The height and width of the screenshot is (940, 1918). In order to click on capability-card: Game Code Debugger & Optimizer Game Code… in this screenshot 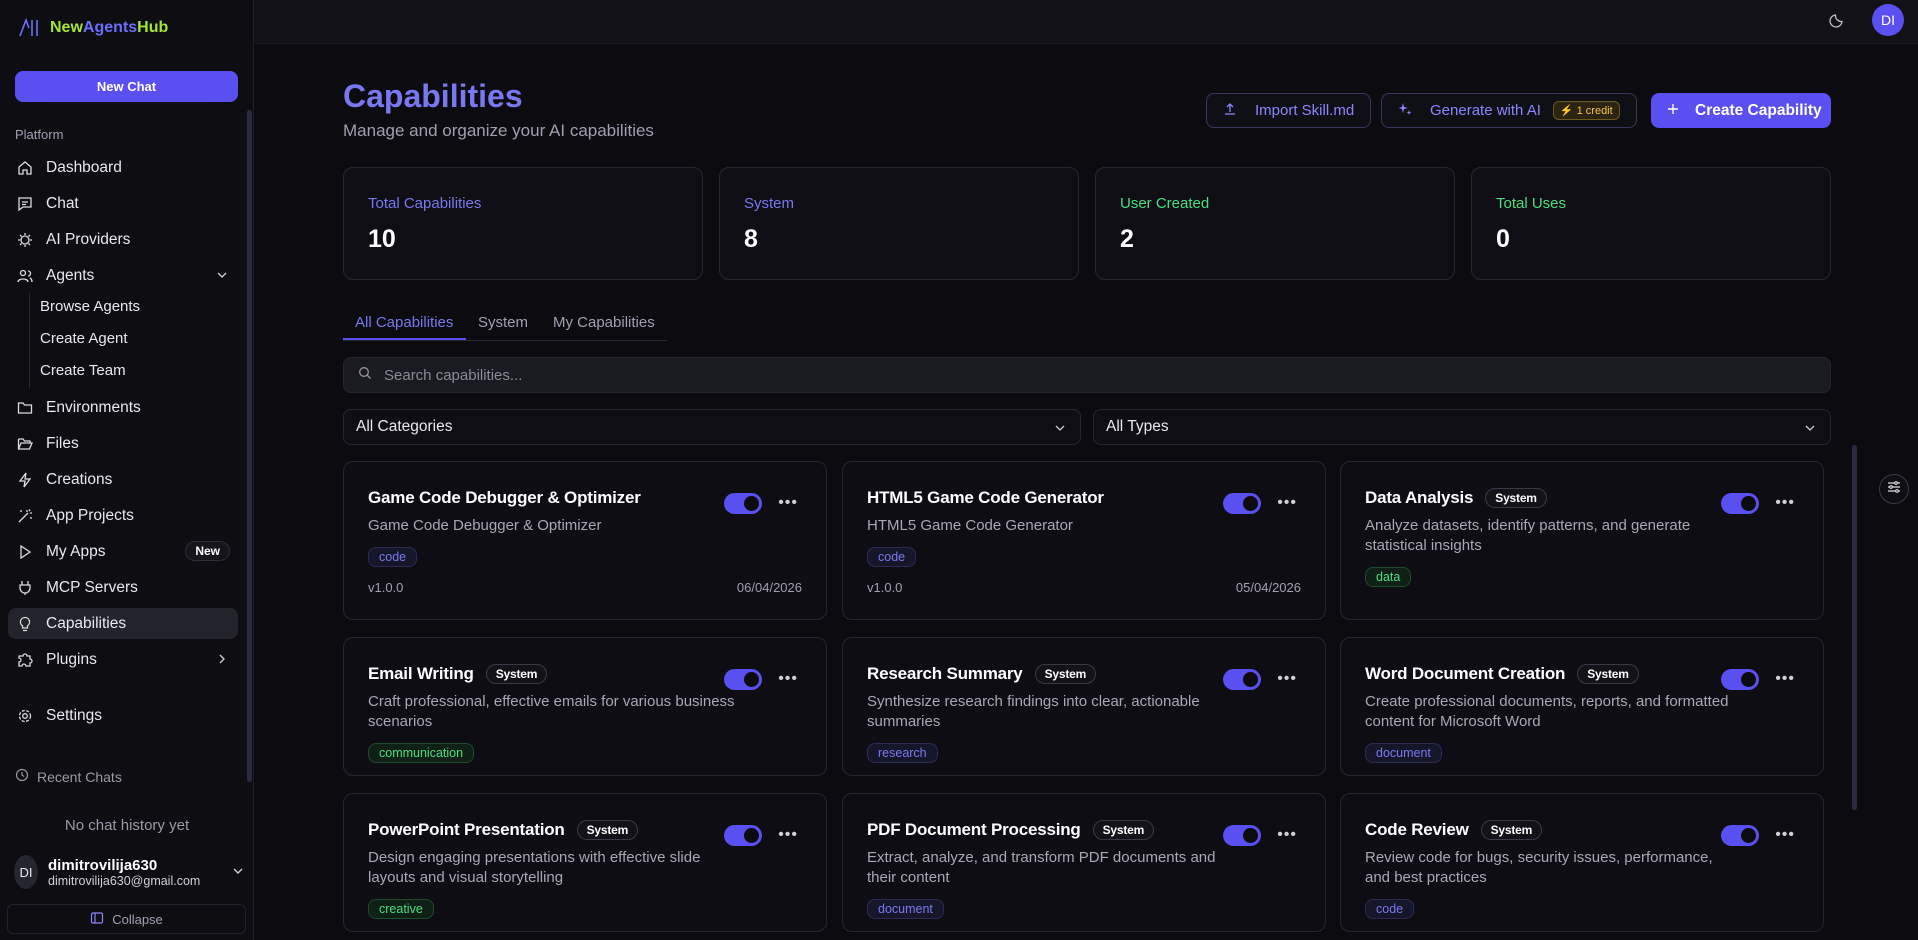, I will do `click(585, 540)`.